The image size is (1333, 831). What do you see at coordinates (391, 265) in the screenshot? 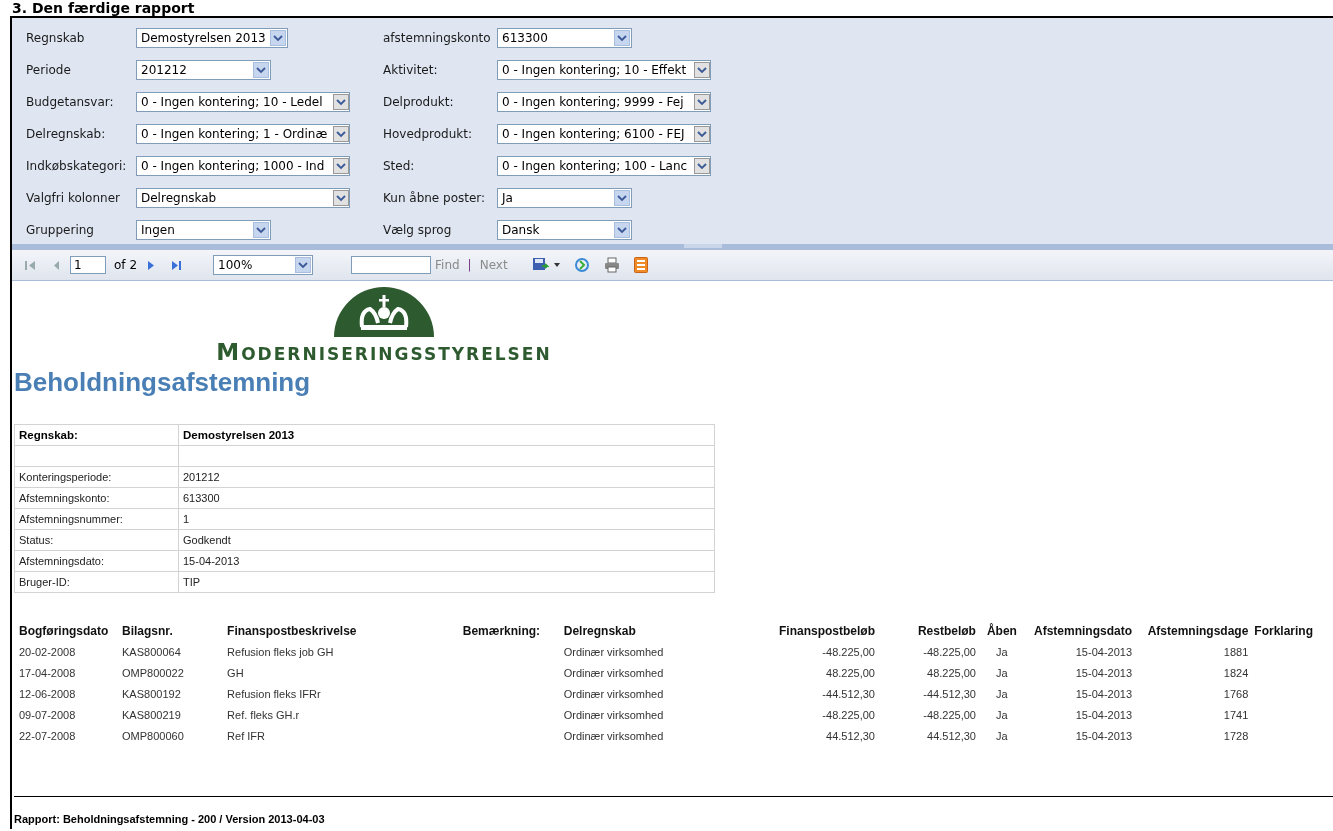
I see `find-field` at bounding box center [391, 265].